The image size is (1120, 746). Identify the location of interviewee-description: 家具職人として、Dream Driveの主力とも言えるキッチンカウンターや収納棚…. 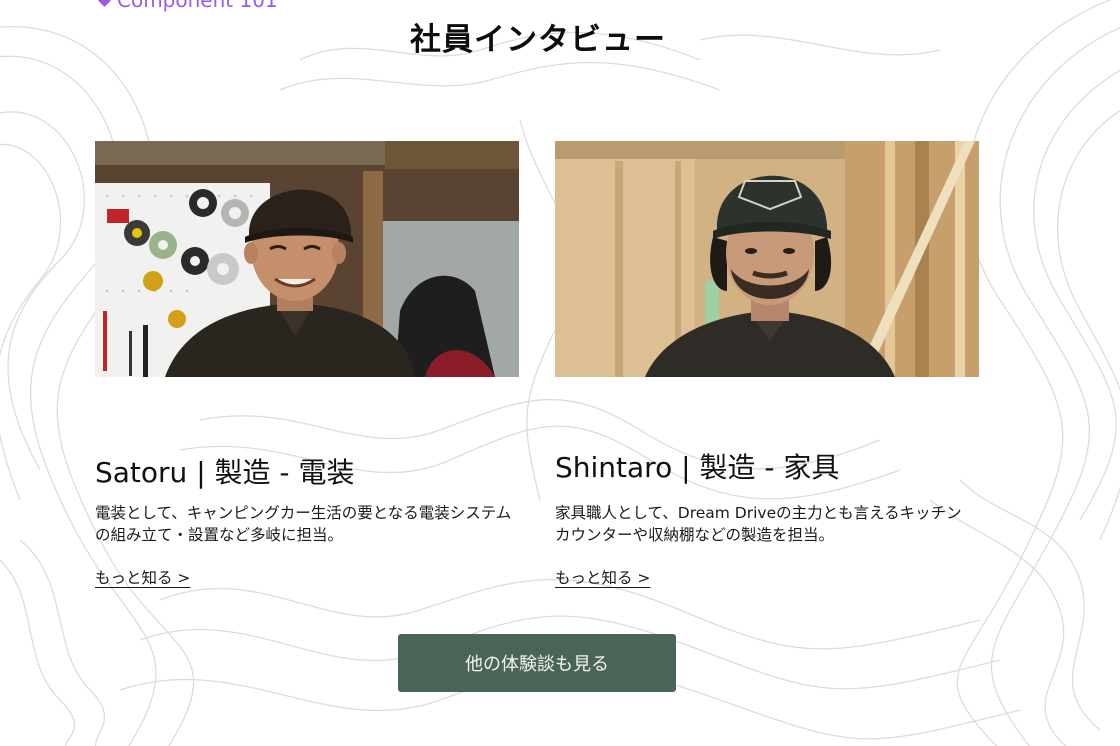
(758, 524).